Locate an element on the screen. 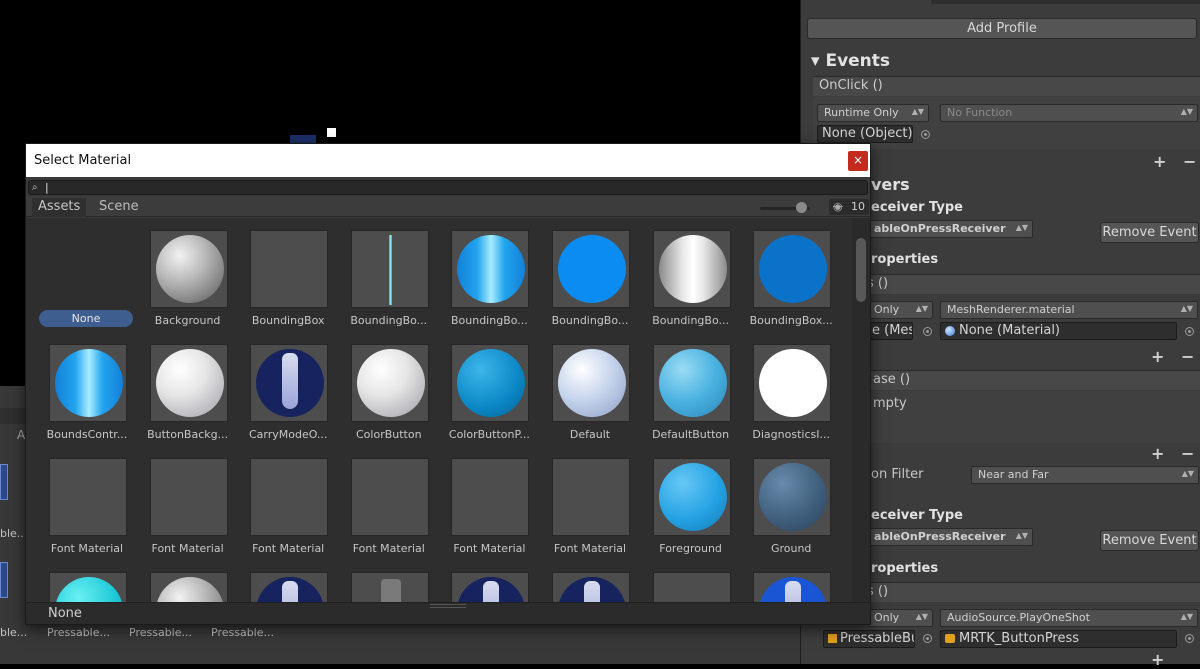 The image size is (1200, 669). material-item: BoundingBox is located at coordinates (288, 285).